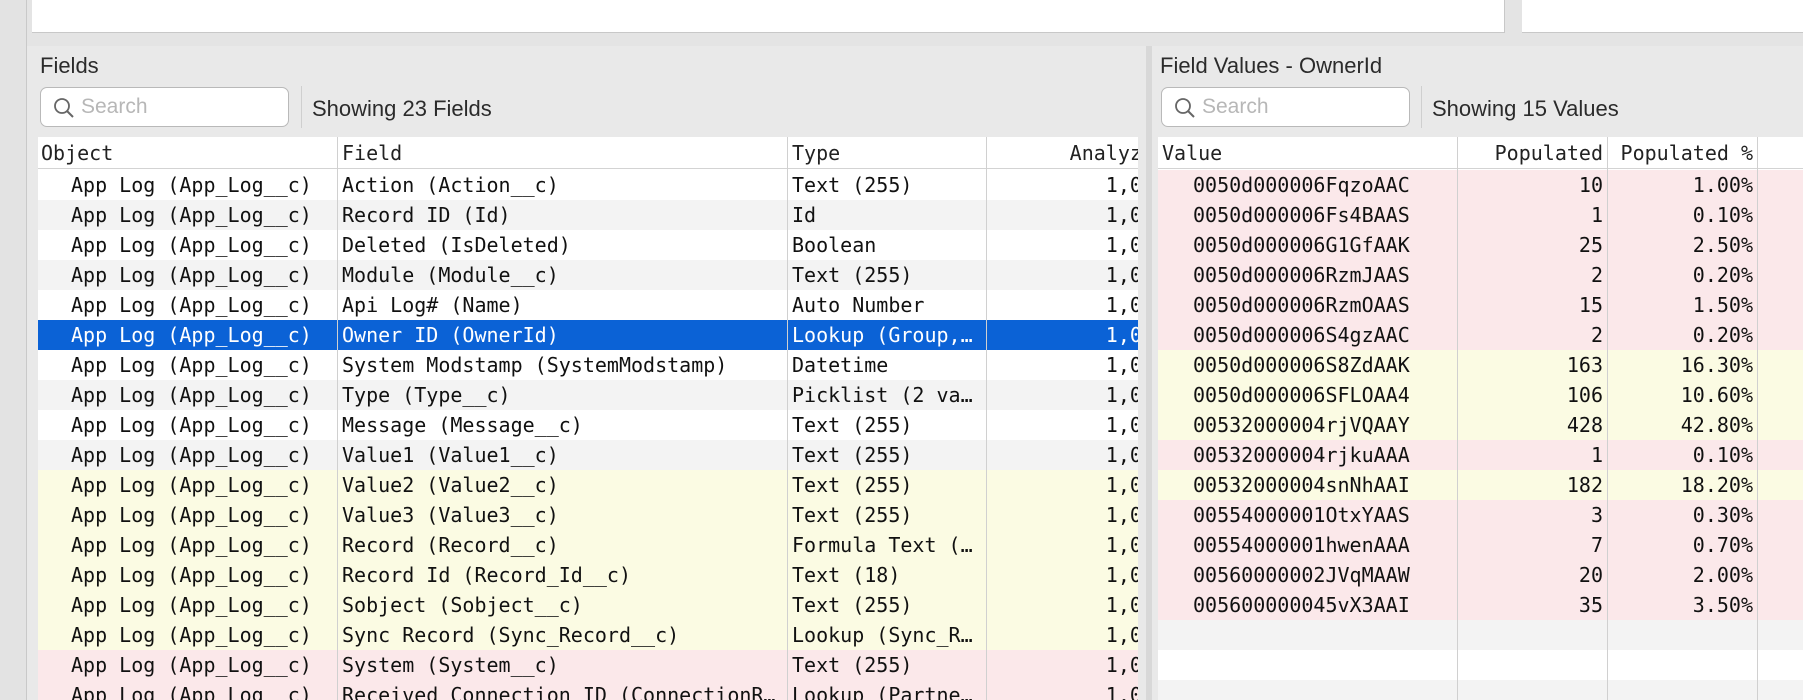 Image resolution: width=1803 pixels, height=700 pixels. I want to click on fields-search-input, so click(180, 107).